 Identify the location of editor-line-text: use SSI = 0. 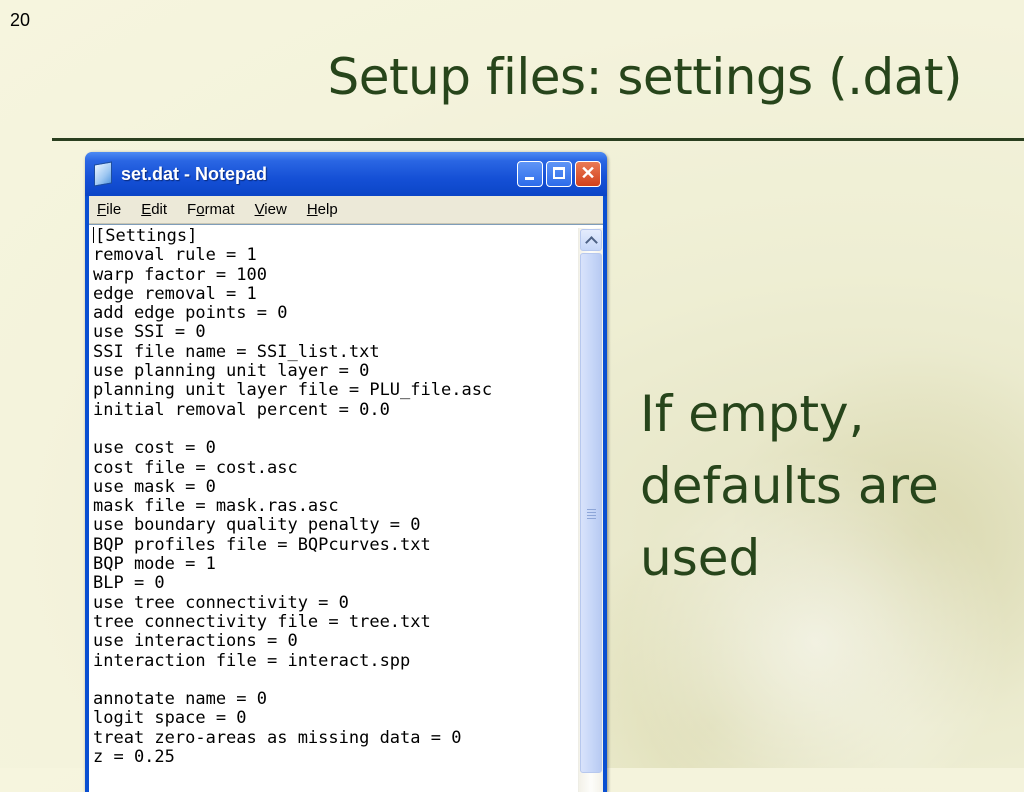
(149, 332).